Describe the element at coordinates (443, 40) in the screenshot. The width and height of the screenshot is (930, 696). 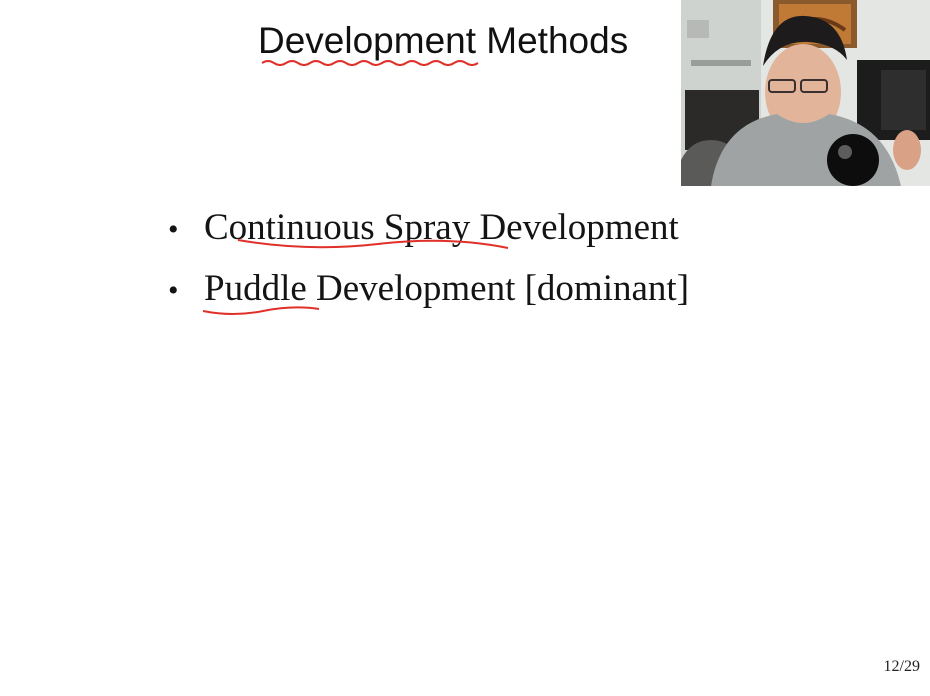
I see `slide-title: Development Methods` at that location.